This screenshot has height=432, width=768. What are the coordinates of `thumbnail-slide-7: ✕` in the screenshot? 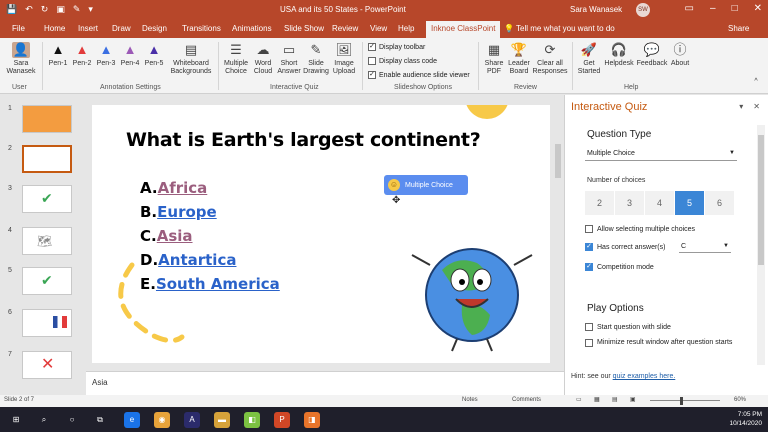 It's located at (47, 365).